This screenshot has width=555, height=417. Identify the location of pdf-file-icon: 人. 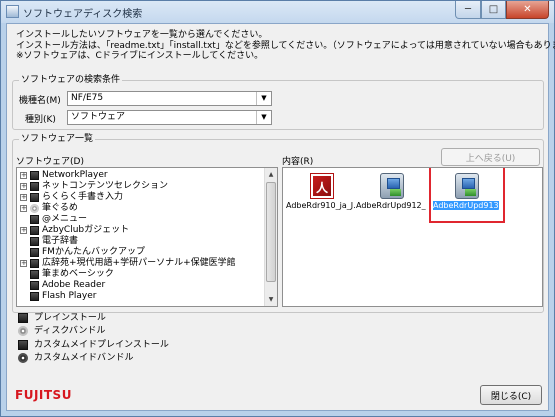
(322, 186).